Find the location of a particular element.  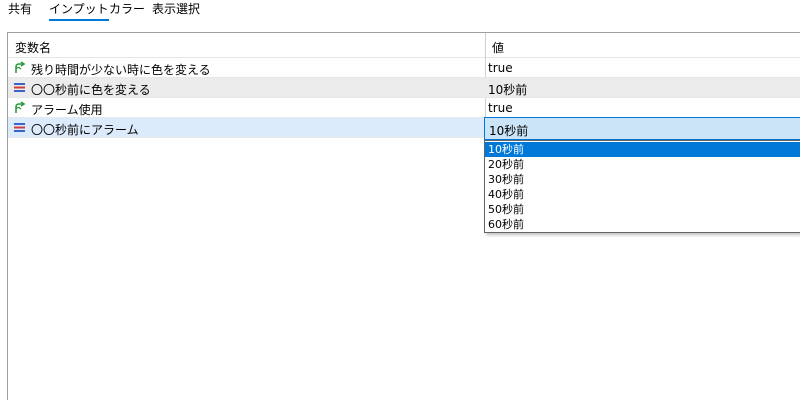

tab-display-select: 表示選択 is located at coordinates (176, 10).